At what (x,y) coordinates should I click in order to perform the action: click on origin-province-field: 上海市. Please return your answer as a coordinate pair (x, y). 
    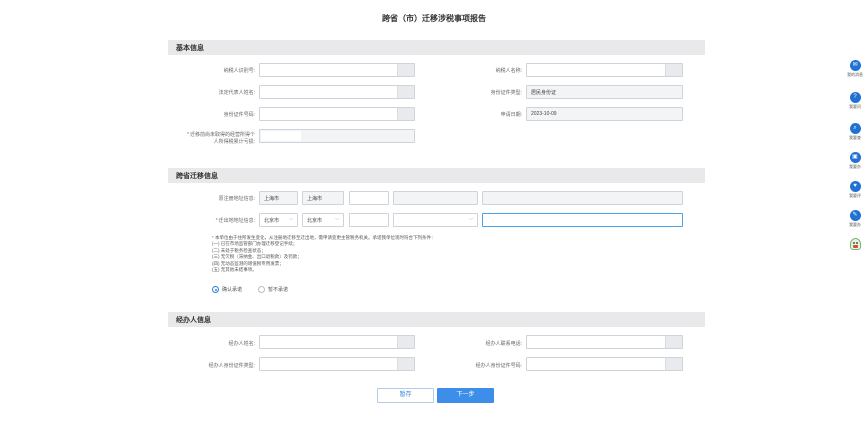
    Looking at the image, I should click on (278, 198).